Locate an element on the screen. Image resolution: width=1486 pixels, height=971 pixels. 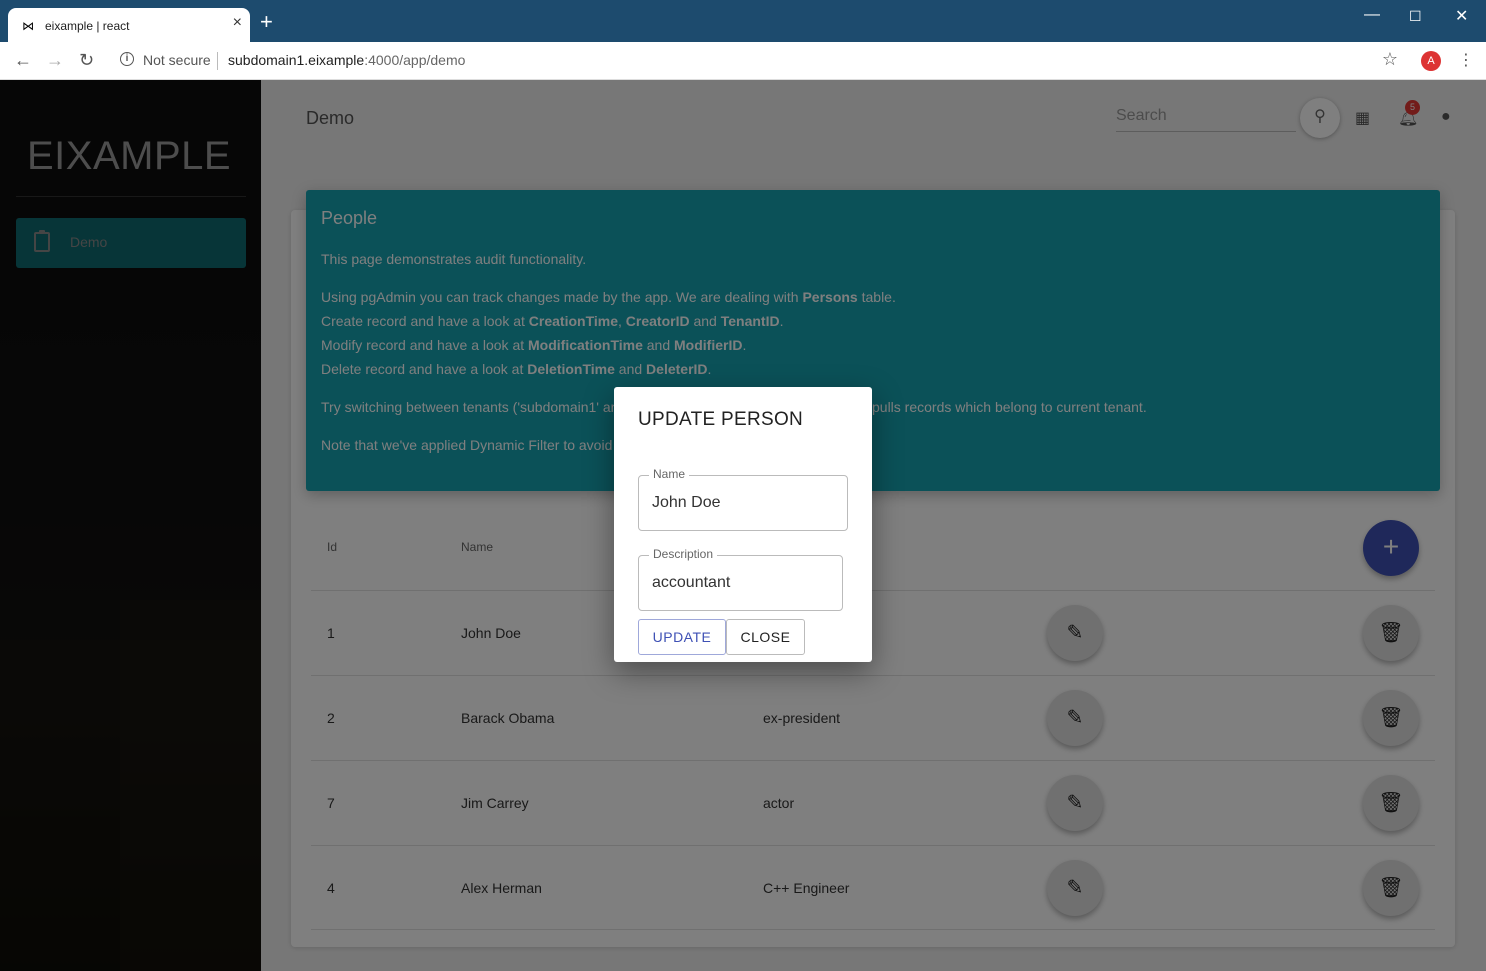
info-icon: i is located at coordinates (127, 59).